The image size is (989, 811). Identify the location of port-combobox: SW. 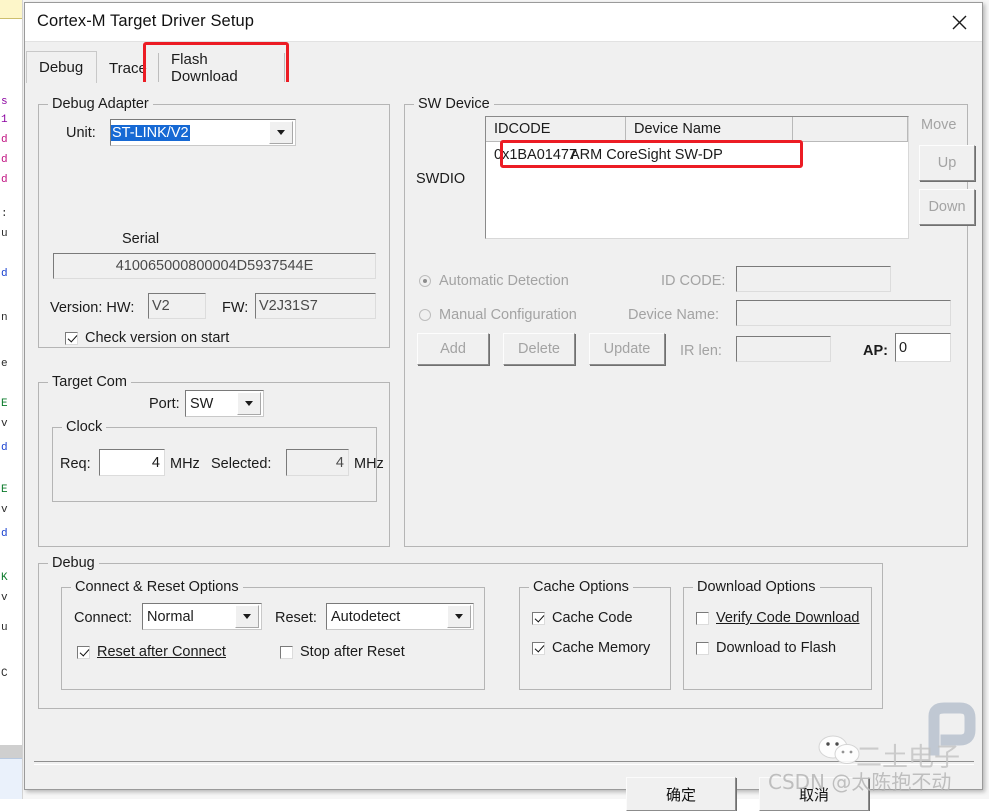
(224, 403).